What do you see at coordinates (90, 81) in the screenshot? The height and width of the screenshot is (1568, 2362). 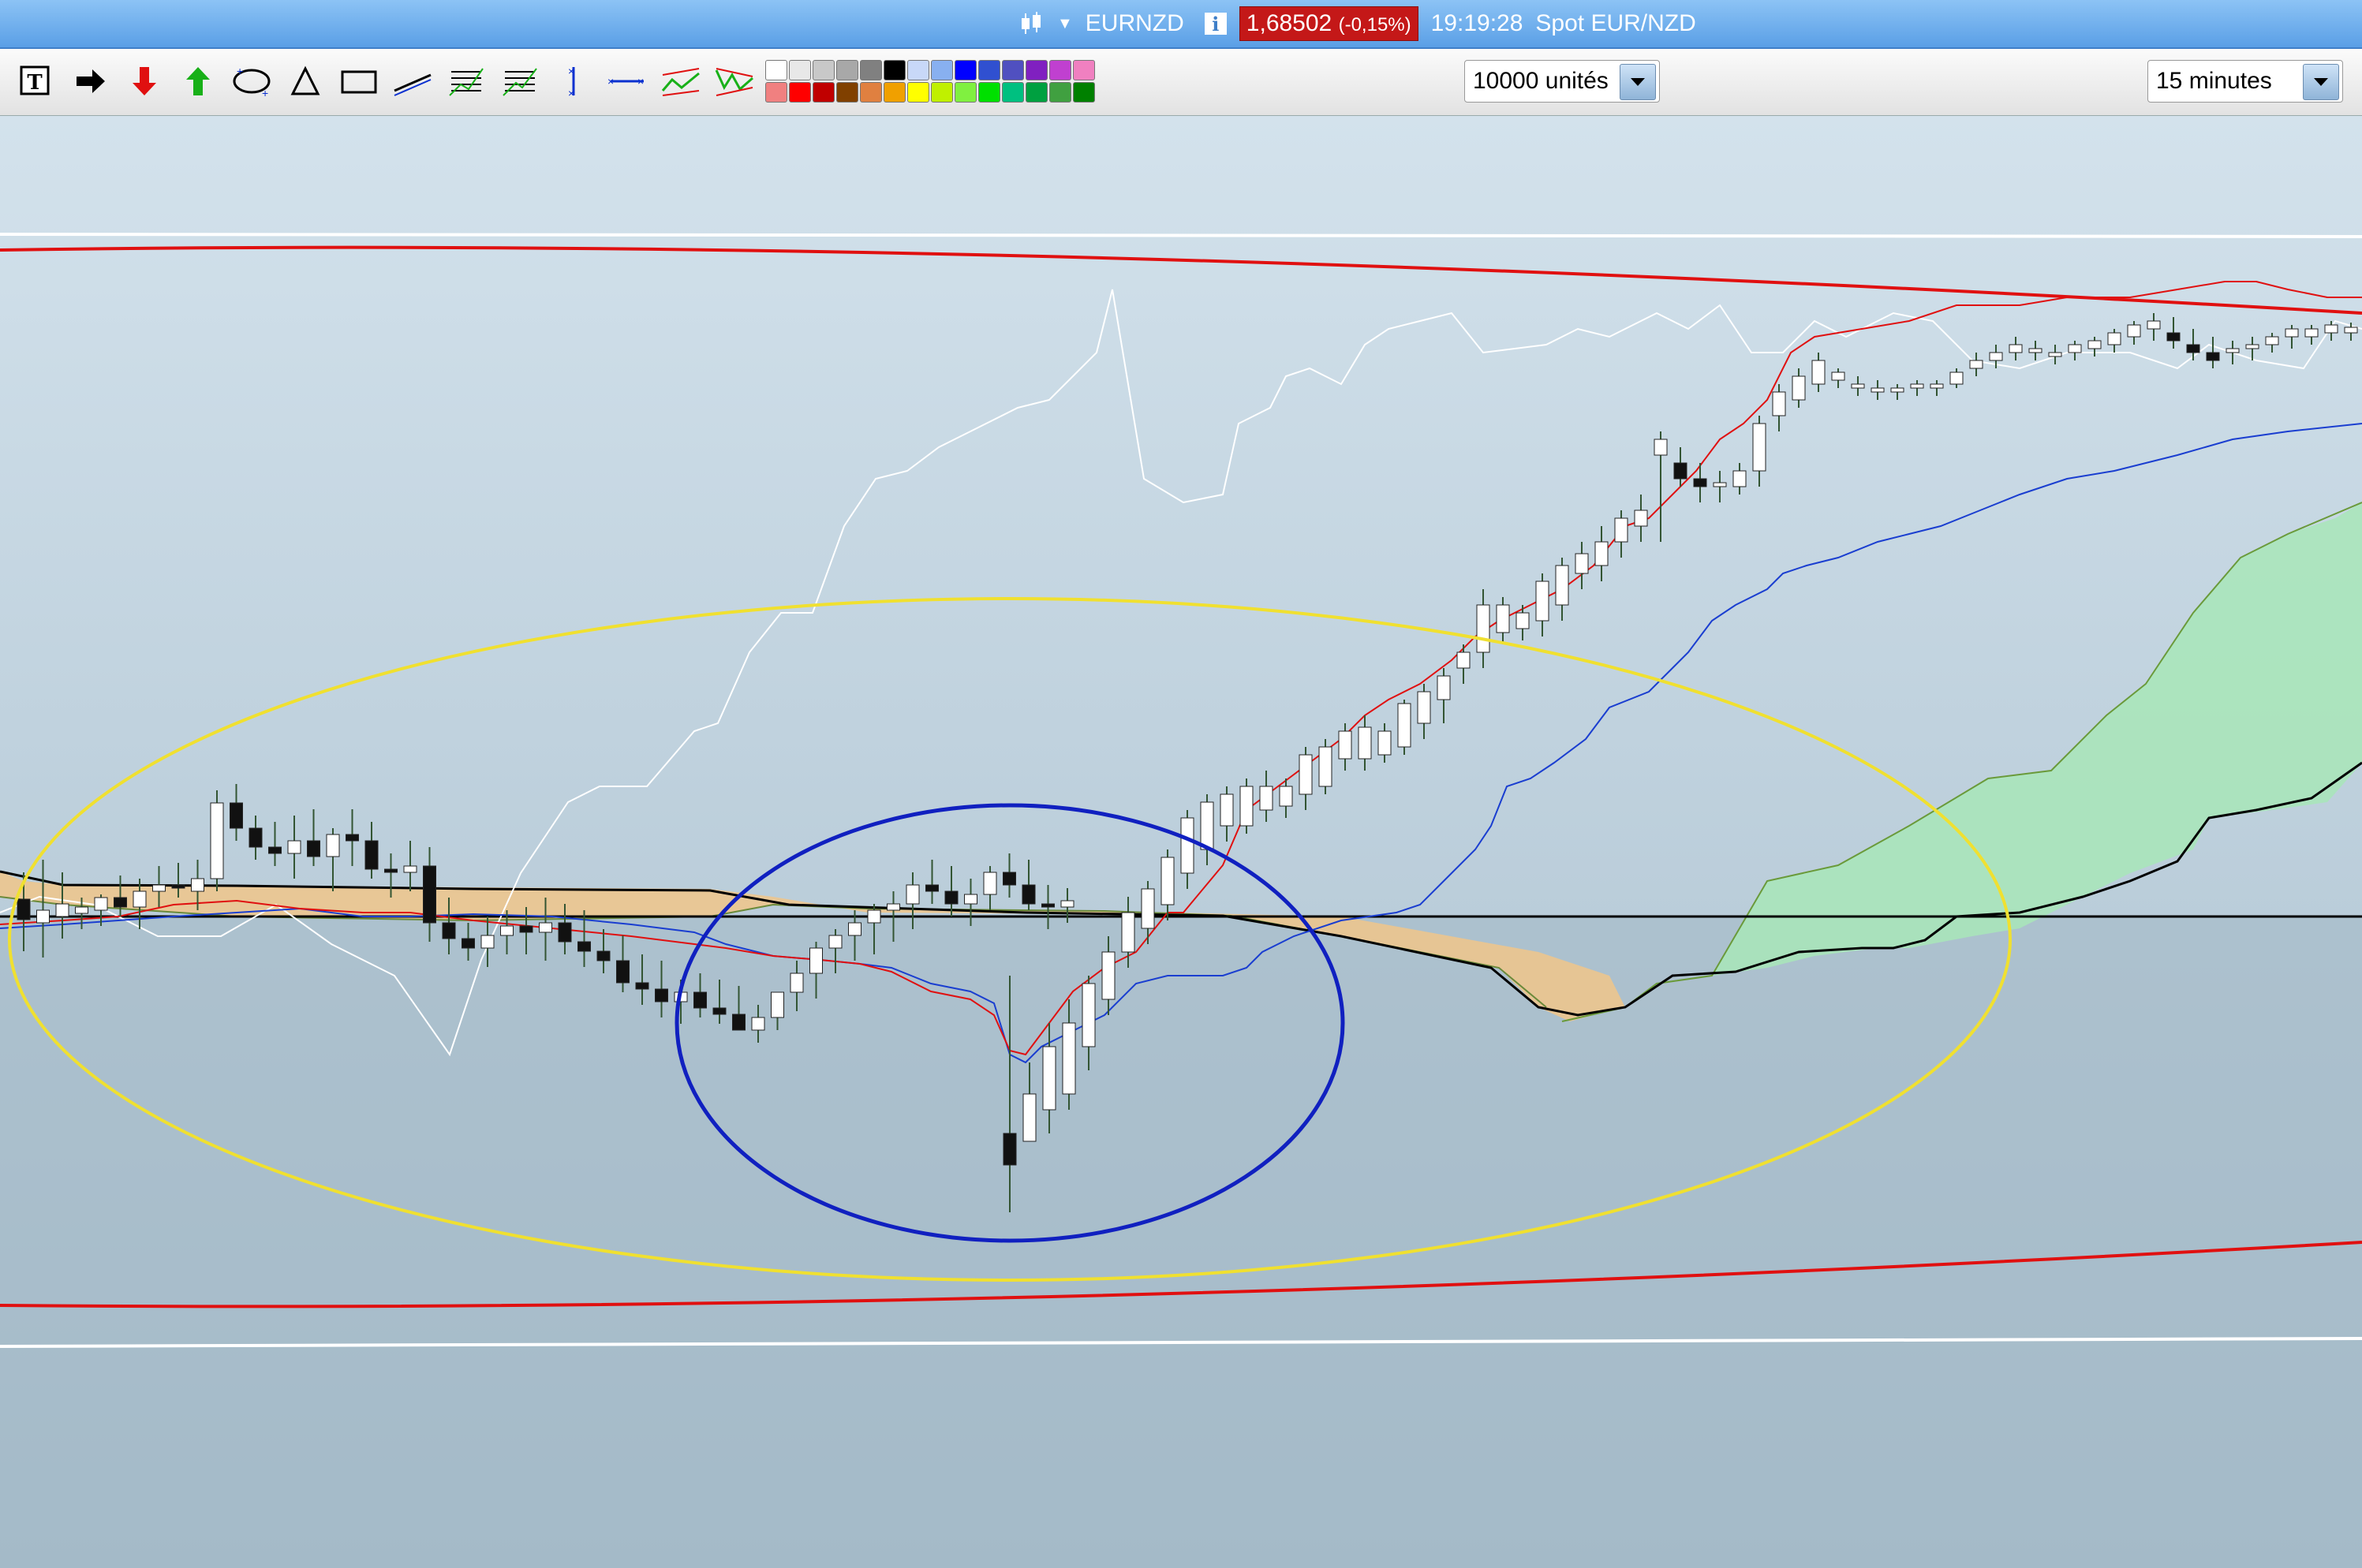 I see `arrow-right-icon` at bounding box center [90, 81].